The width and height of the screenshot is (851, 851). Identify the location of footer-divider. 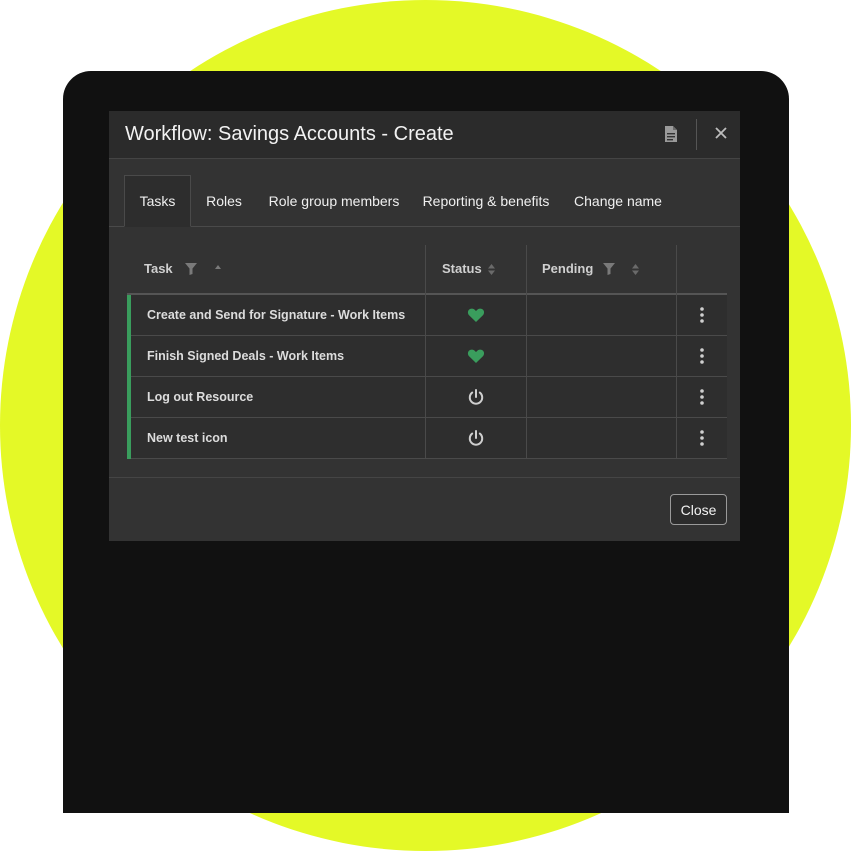
(424, 477).